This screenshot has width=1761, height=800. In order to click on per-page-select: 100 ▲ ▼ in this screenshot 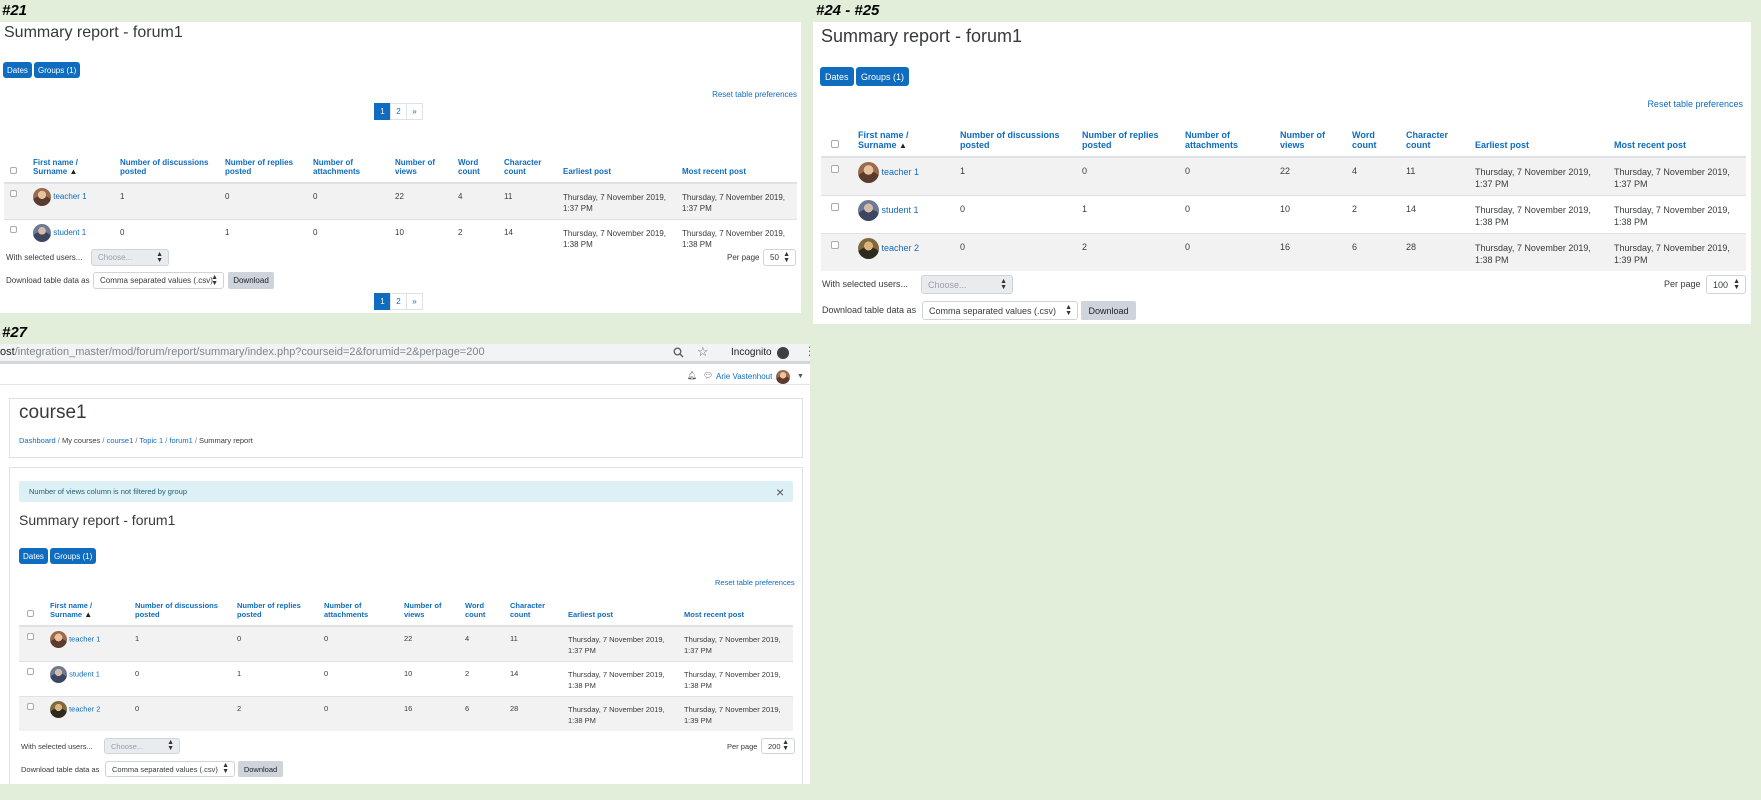, I will do `click(1726, 284)`.